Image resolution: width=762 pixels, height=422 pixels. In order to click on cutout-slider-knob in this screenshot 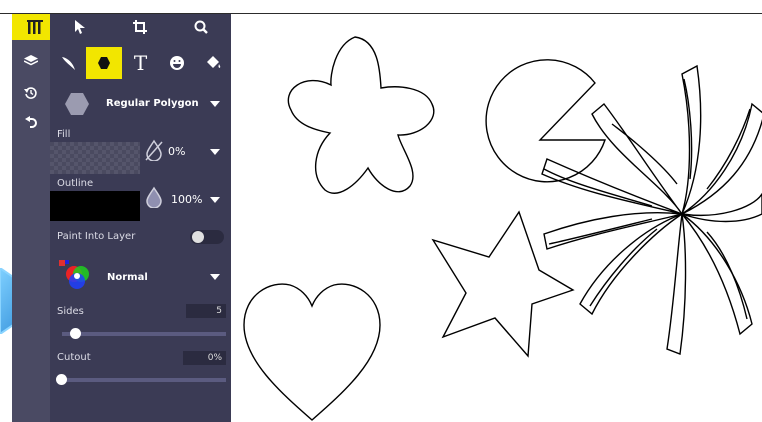, I will do `click(61, 379)`.